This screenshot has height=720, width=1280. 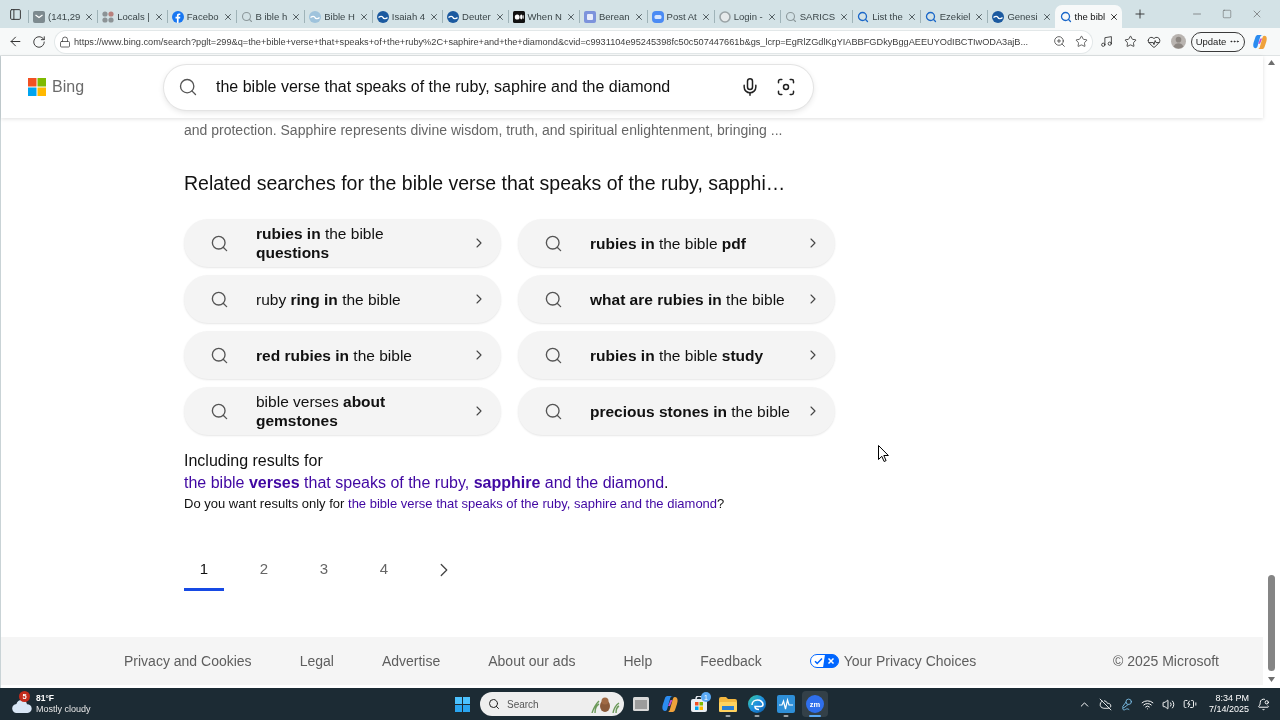 What do you see at coordinates (816, 16) in the screenshot?
I see `browser-tab: SARICS` at bounding box center [816, 16].